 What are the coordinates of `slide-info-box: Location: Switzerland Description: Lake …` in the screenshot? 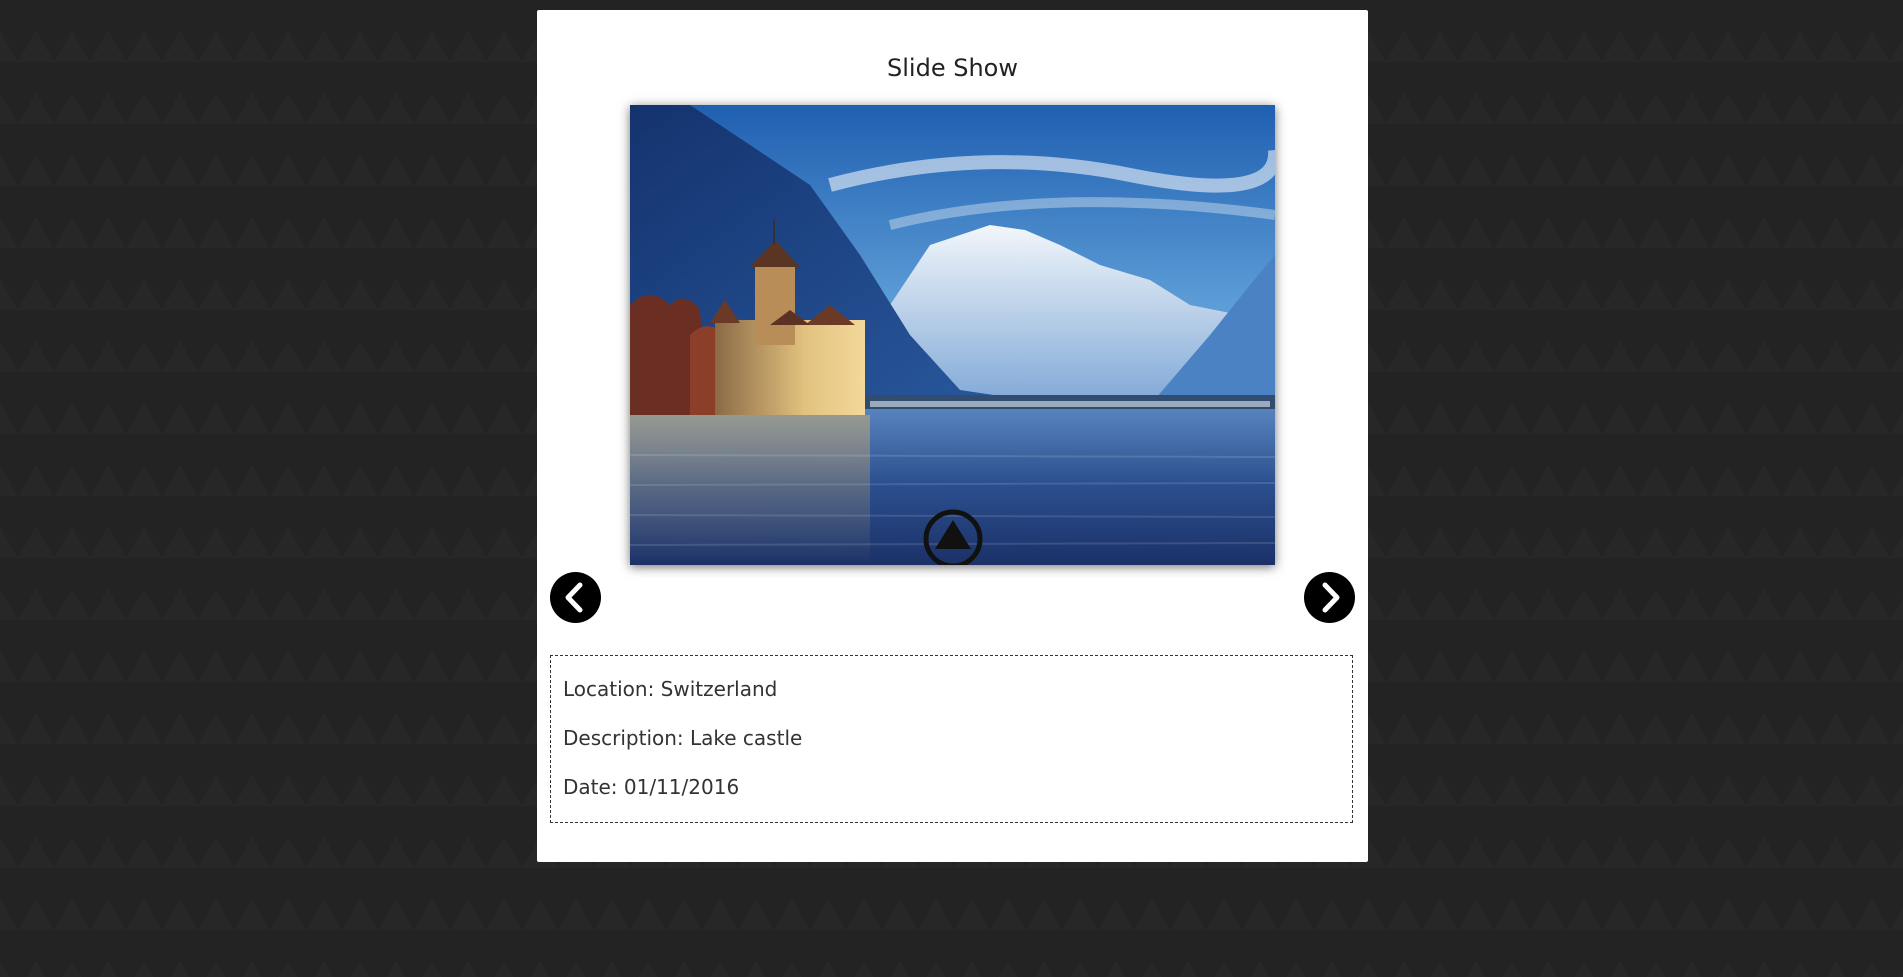 It's located at (951, 739).